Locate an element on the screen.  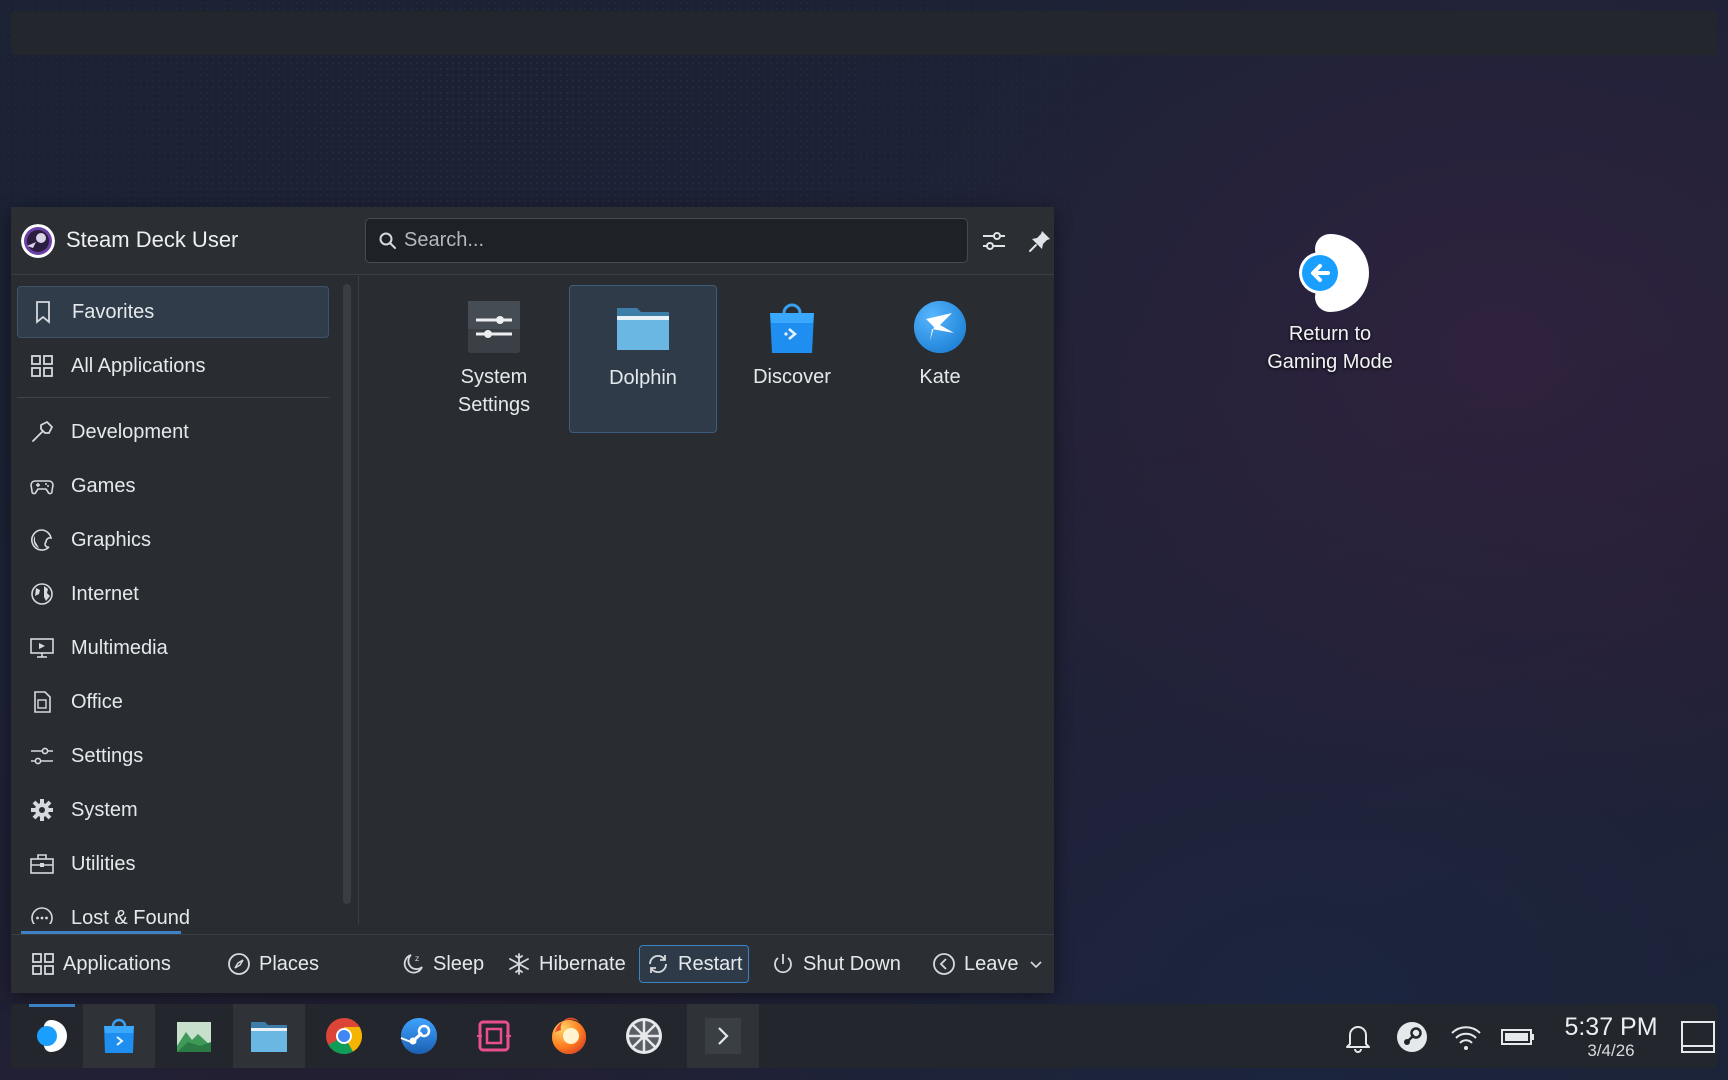
search-box is located at coordinates (666, 240).